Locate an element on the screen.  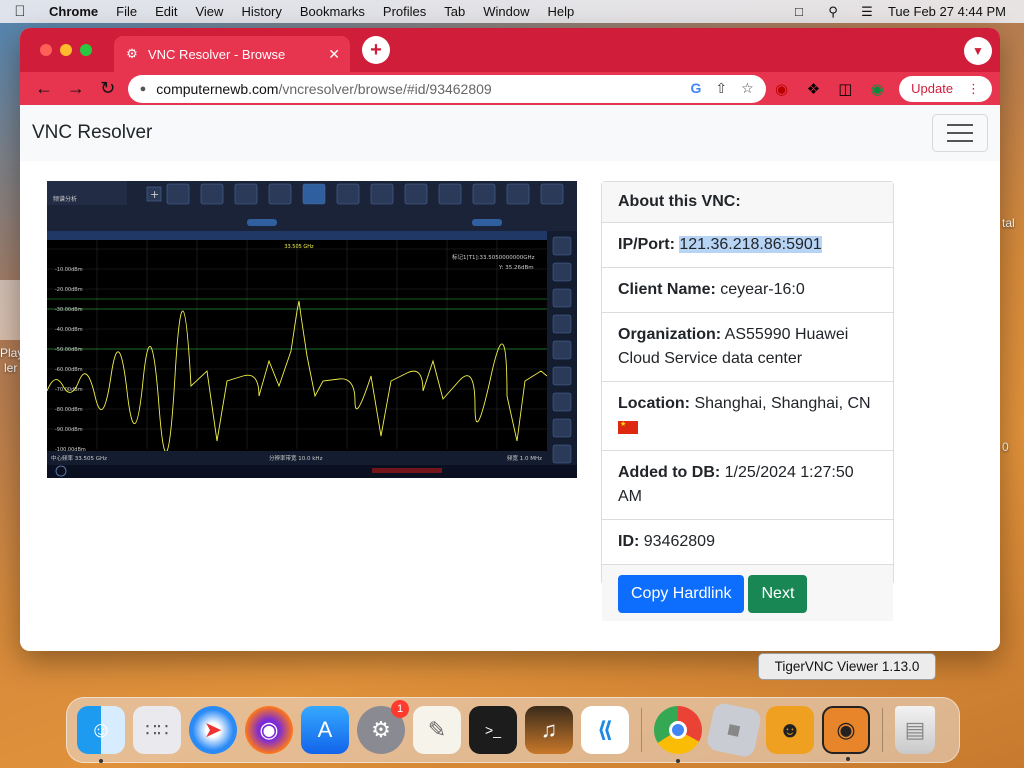
menu-tab: Tab is located at coordinates (454, 11).